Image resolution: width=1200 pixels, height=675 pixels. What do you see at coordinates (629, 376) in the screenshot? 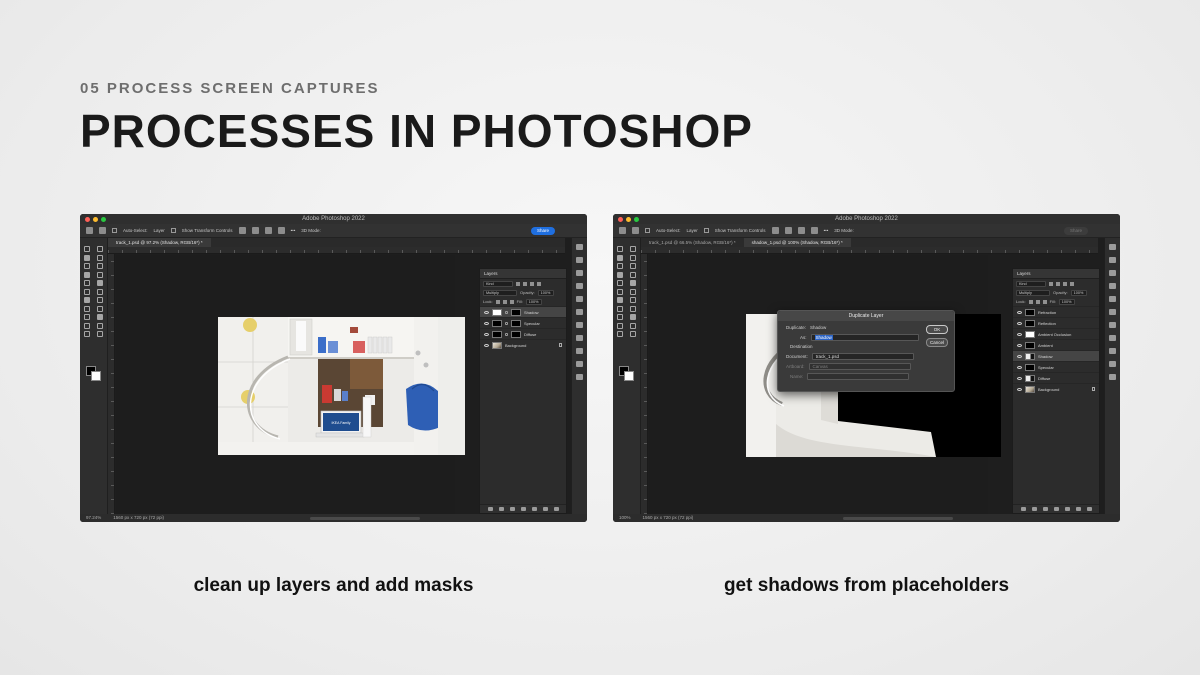
I see `background-color` at bounding box center [629, 376].